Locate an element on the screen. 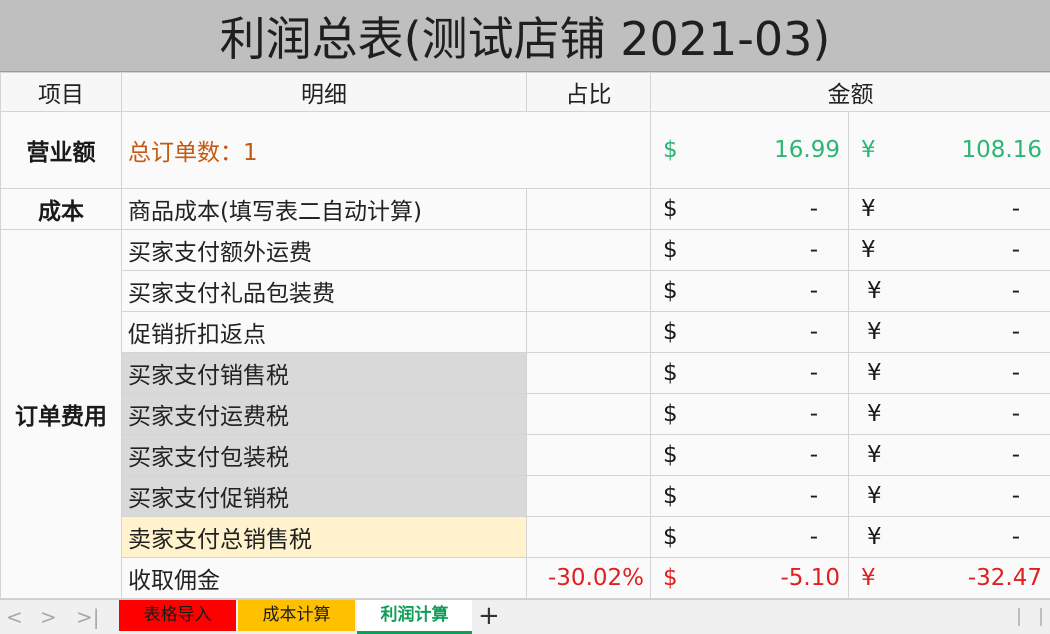 The height and width of the screenshot is (634, 1050). fee-detail: 买家支付额外运费 is located at coordinates (324, 250).